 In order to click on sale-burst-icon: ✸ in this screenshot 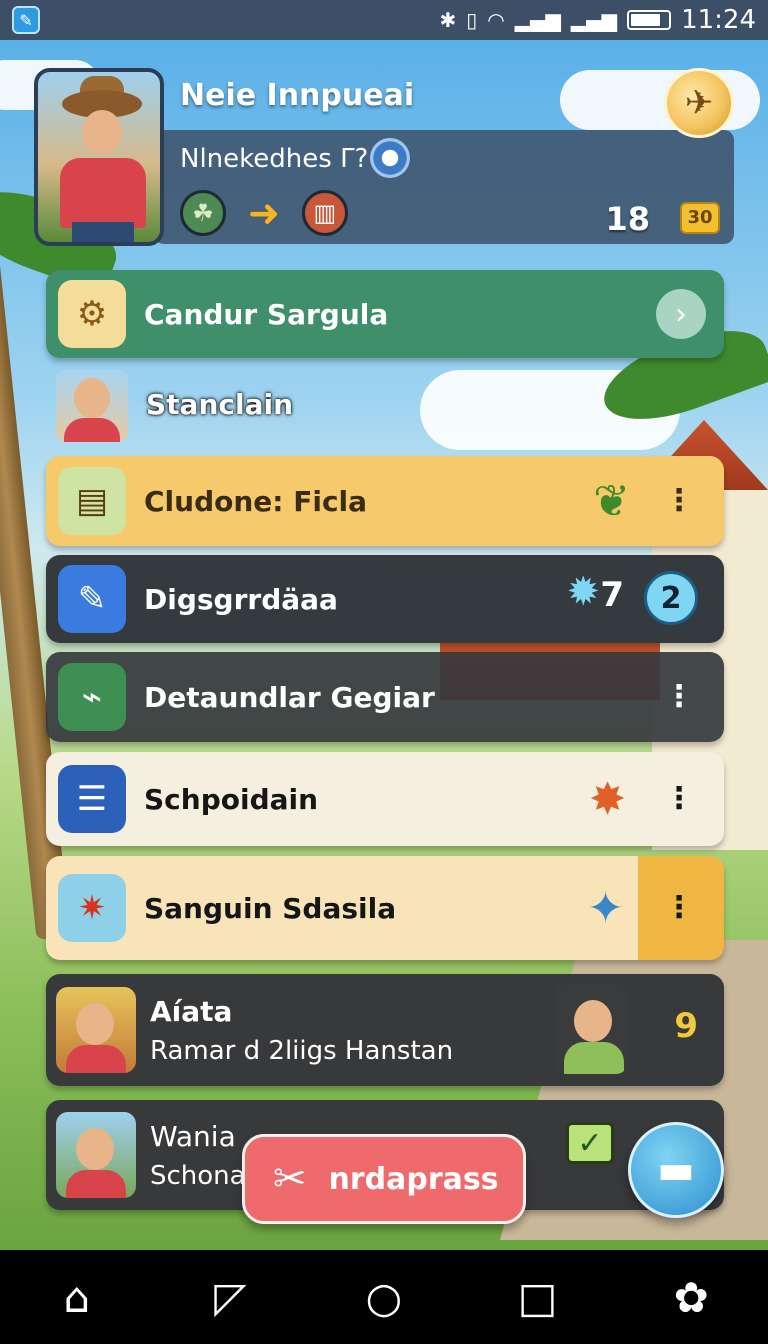, I will do `click(607, 799)`.